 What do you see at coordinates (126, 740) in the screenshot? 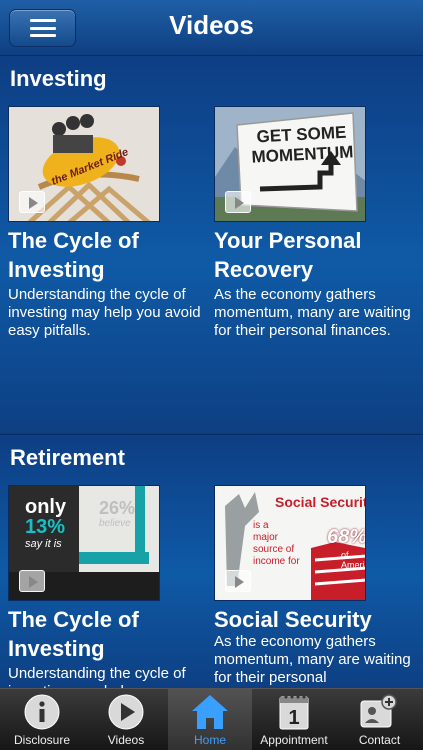
I see `tab-label: Videos` at bounding box center [126, 740].